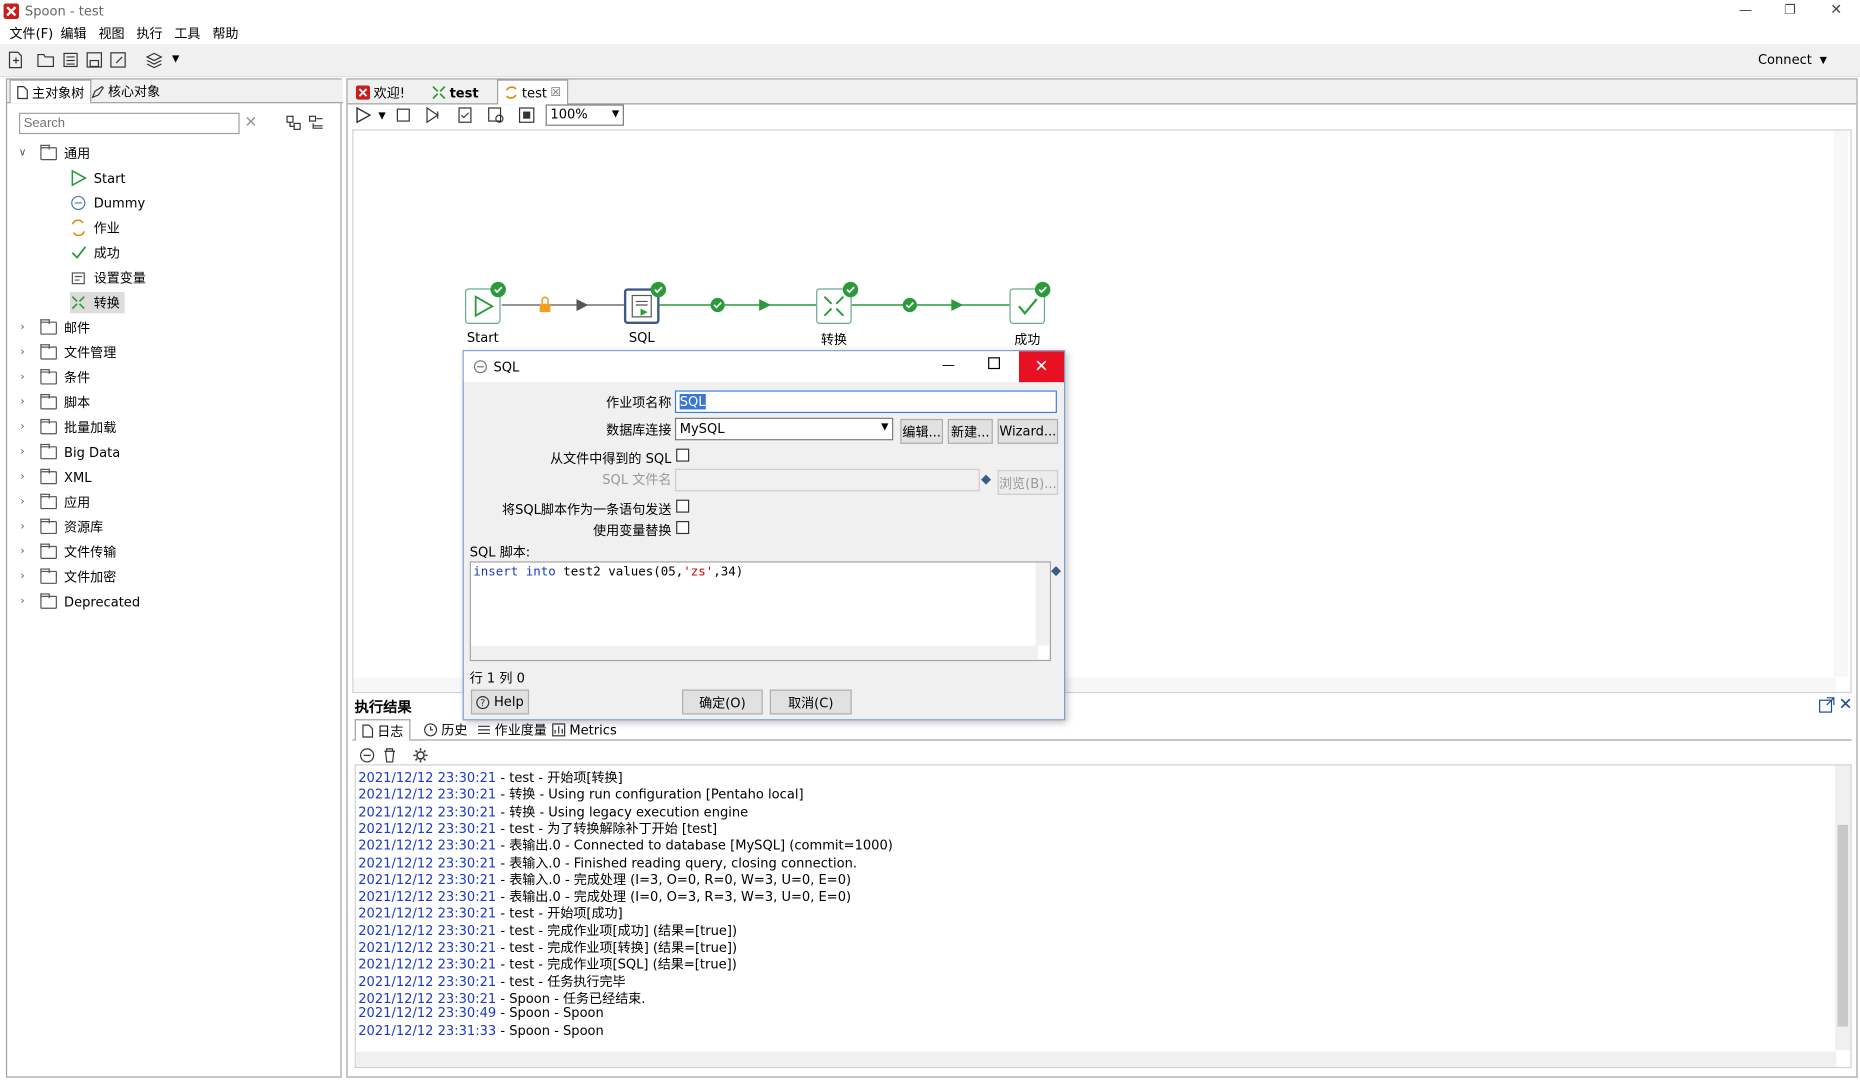  Describe the element at coordinates (15, 60) in the screenshot. I see `new-file-icon` at that location.